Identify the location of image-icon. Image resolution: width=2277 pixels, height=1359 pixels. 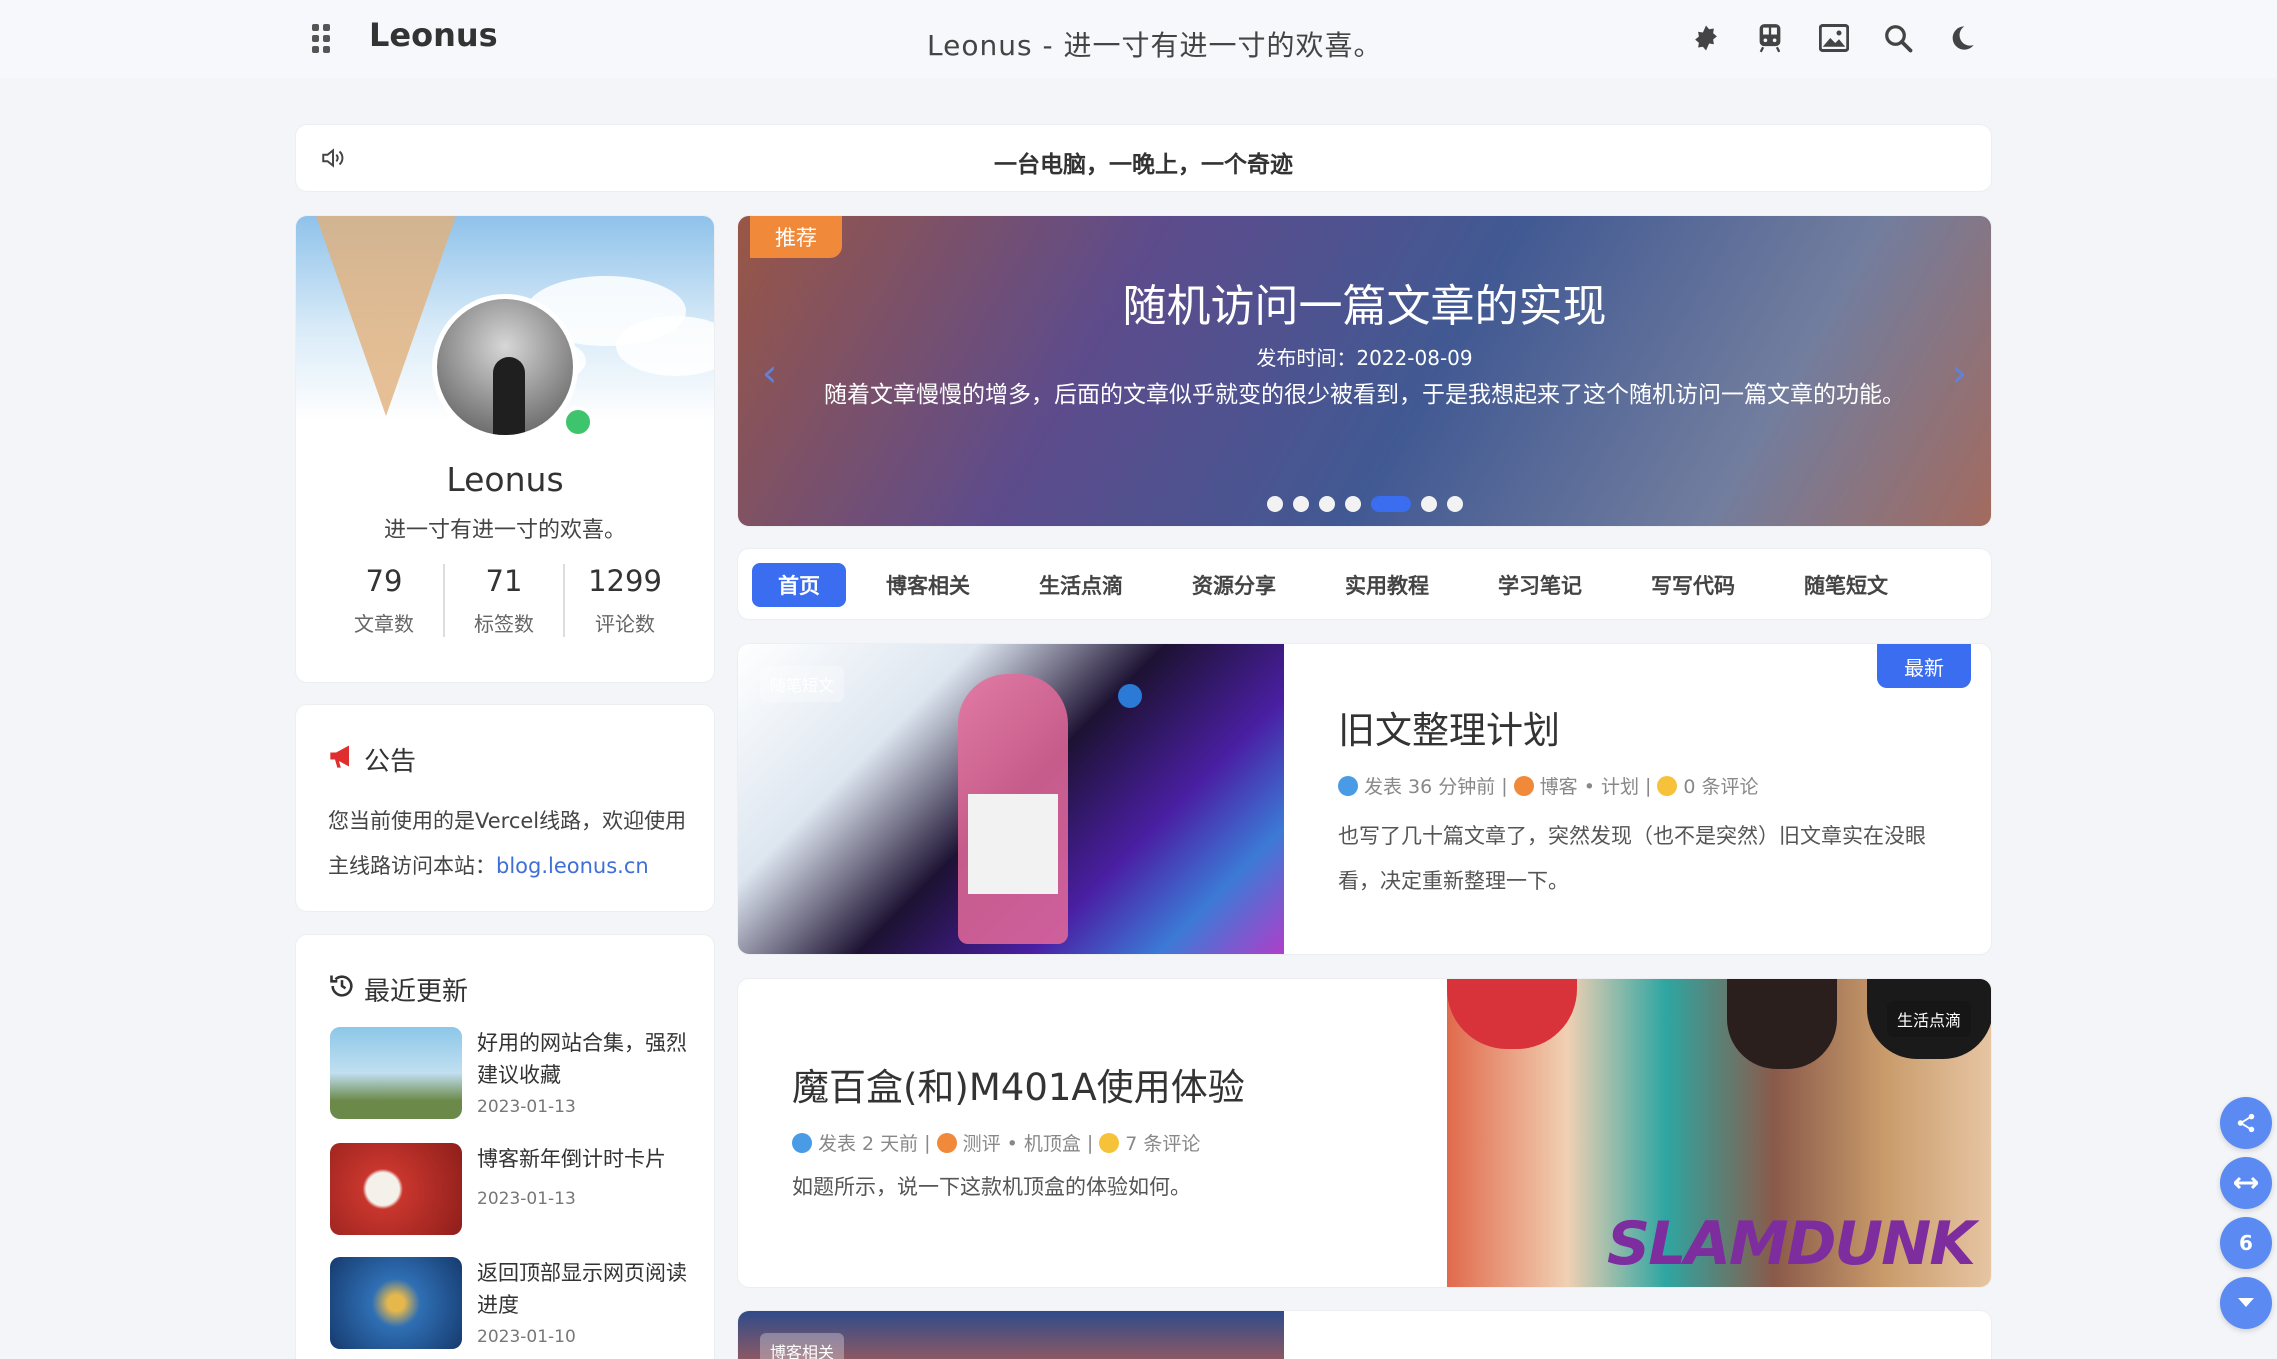
(1834, 38).